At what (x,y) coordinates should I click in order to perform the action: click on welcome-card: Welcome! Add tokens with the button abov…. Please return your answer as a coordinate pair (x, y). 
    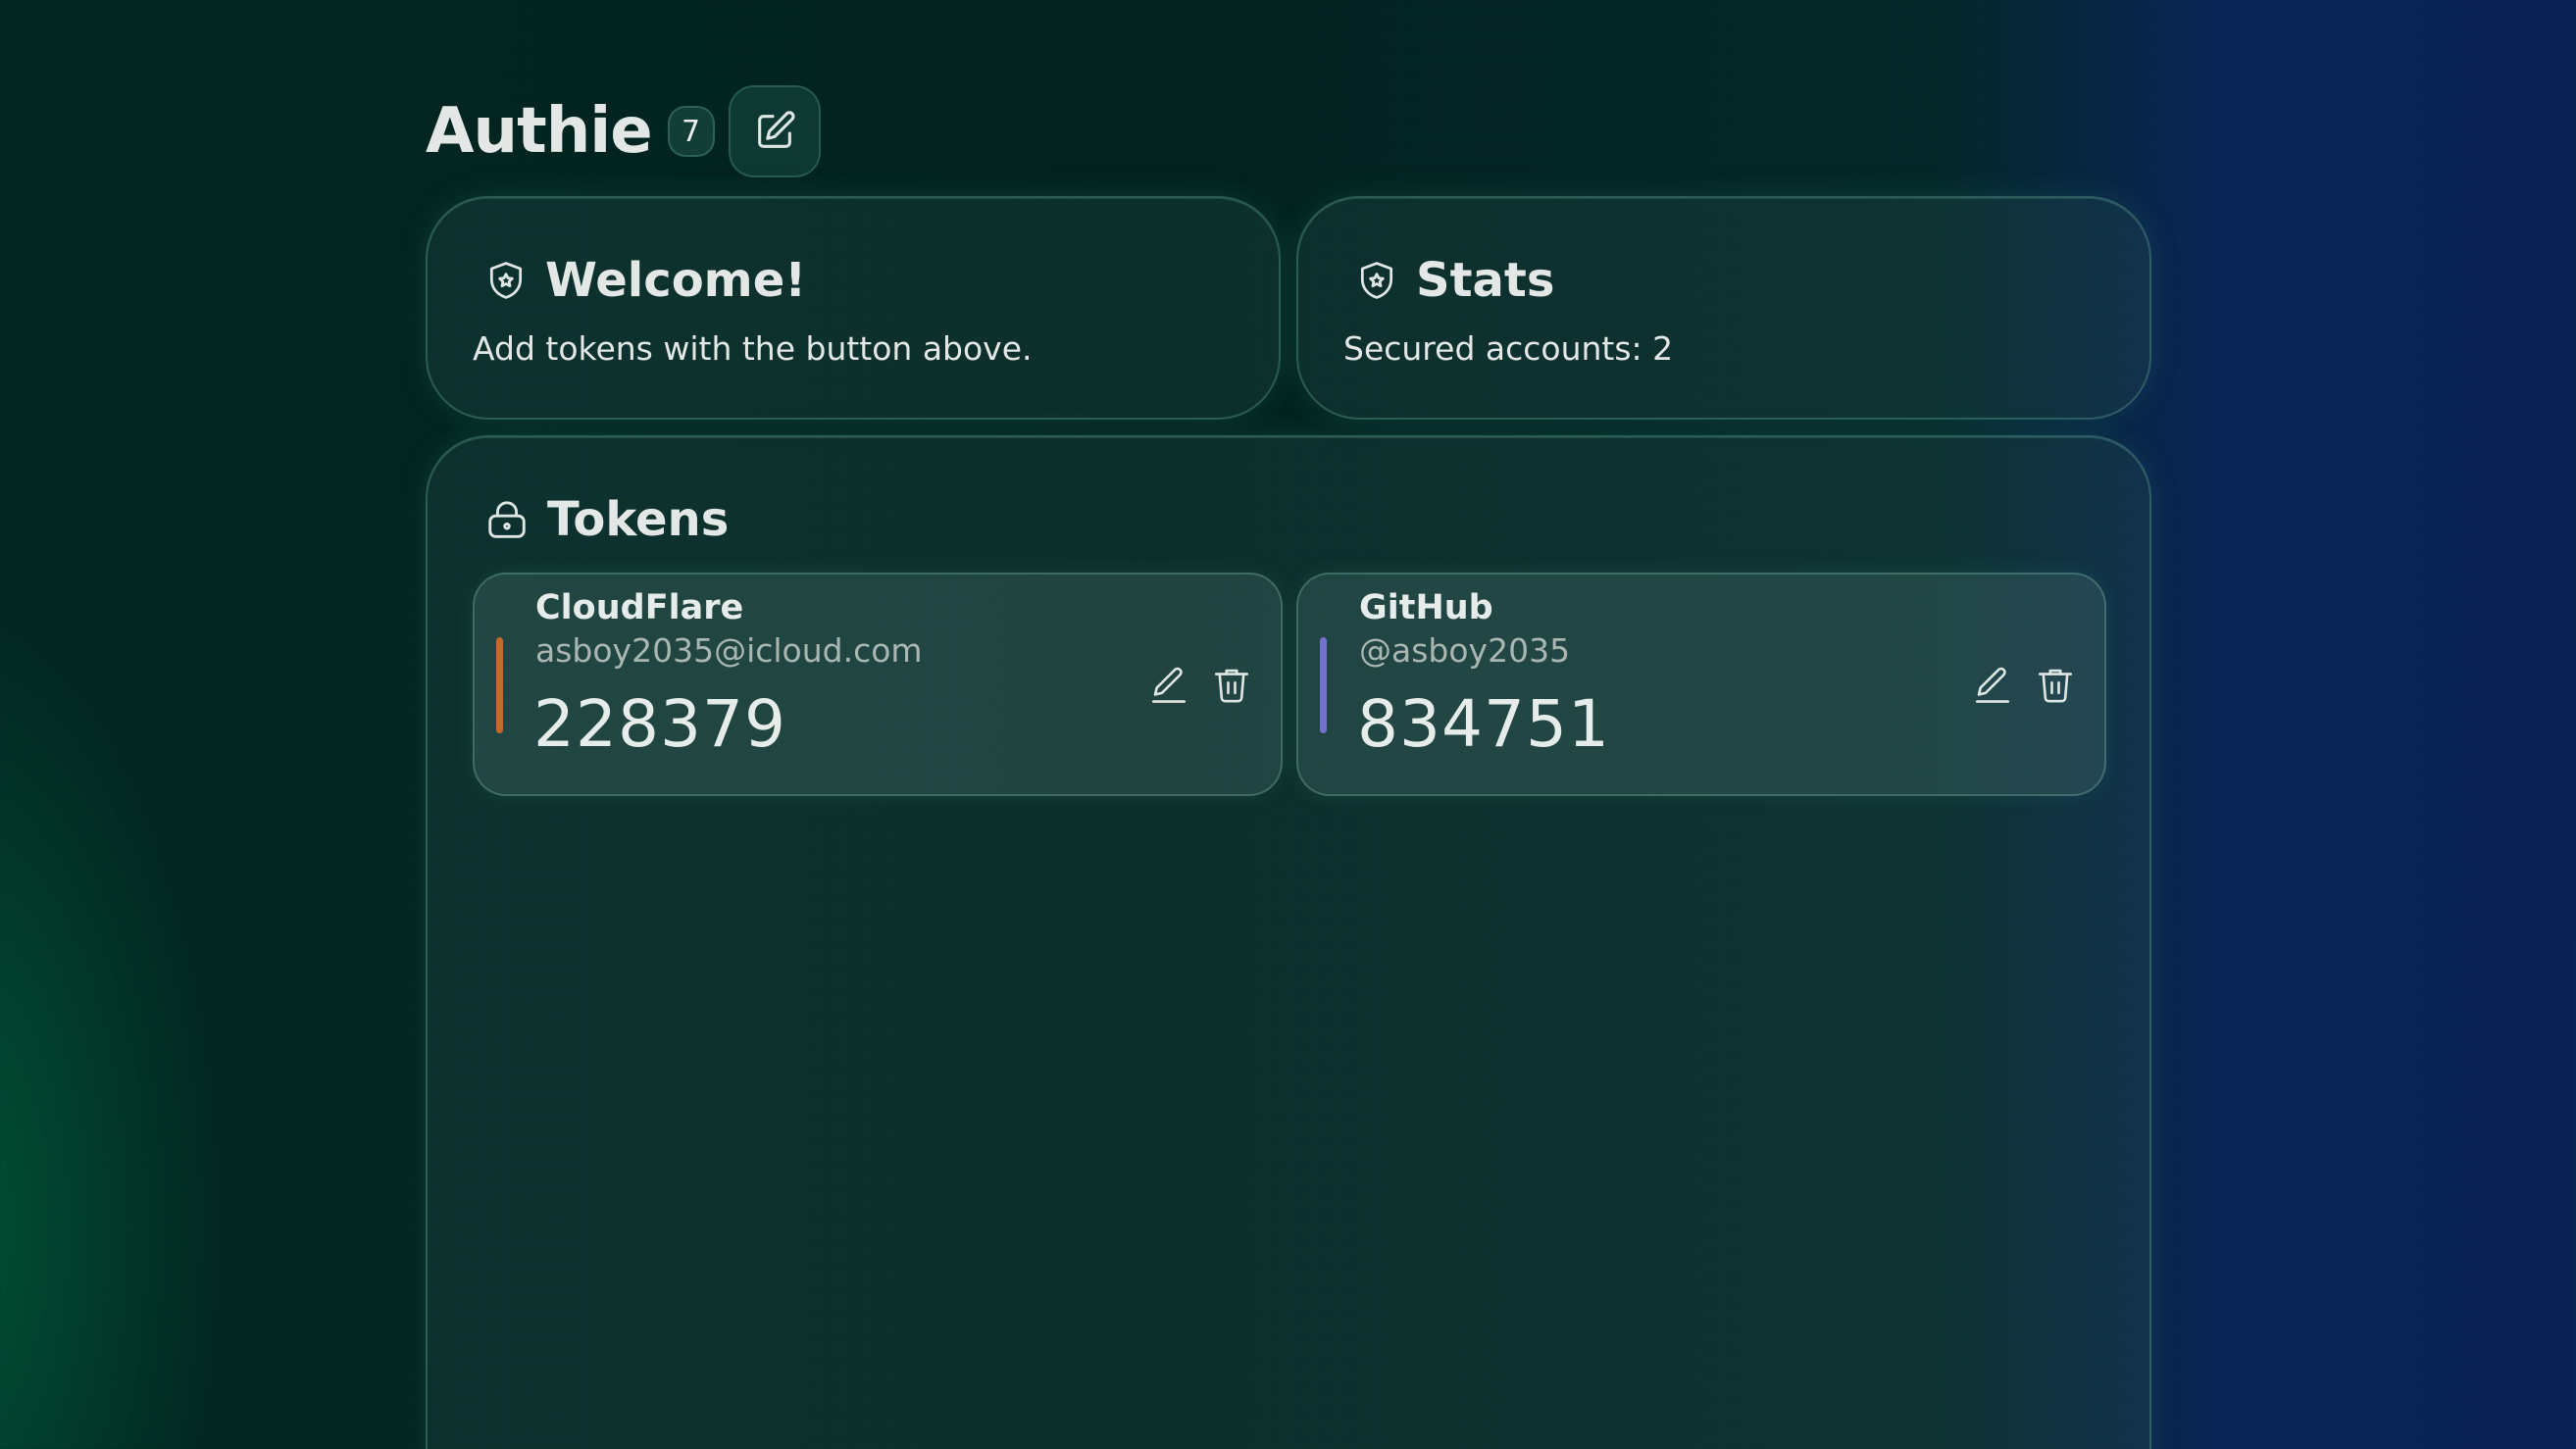
    Looking at the image, I should click on (853, 308).